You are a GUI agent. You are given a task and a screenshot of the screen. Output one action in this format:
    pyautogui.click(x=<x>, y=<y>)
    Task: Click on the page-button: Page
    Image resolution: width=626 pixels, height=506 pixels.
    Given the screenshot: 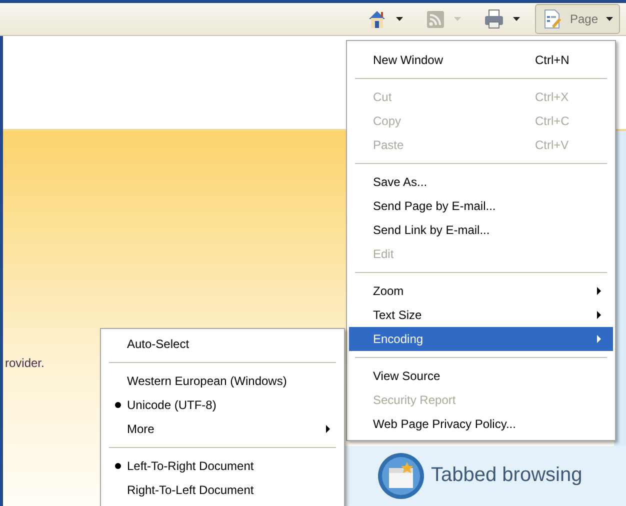 What is the action you would take?
    pyautogui.click(x=577, y=19)
    